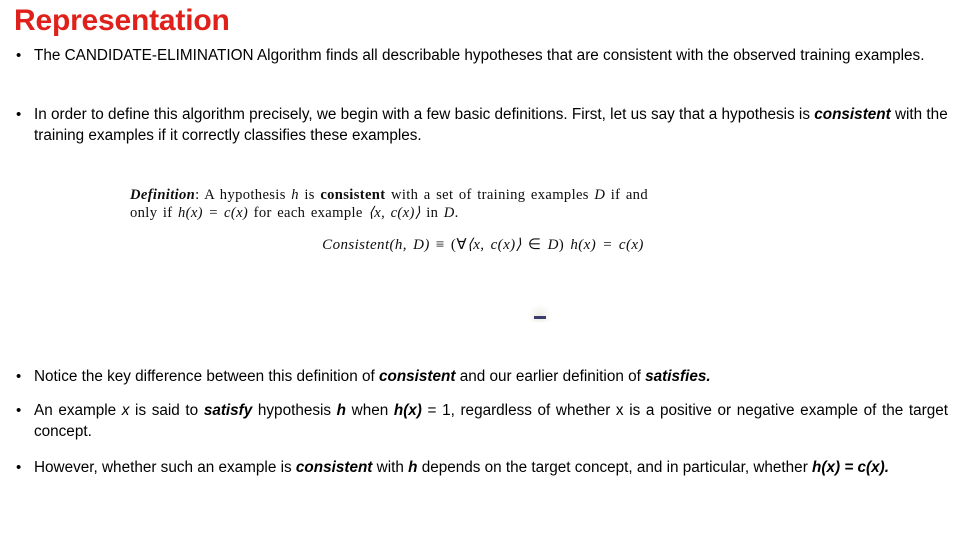 The image size is (960, 540). I want to click on text-run: A hypothesis, so click(245, 195).